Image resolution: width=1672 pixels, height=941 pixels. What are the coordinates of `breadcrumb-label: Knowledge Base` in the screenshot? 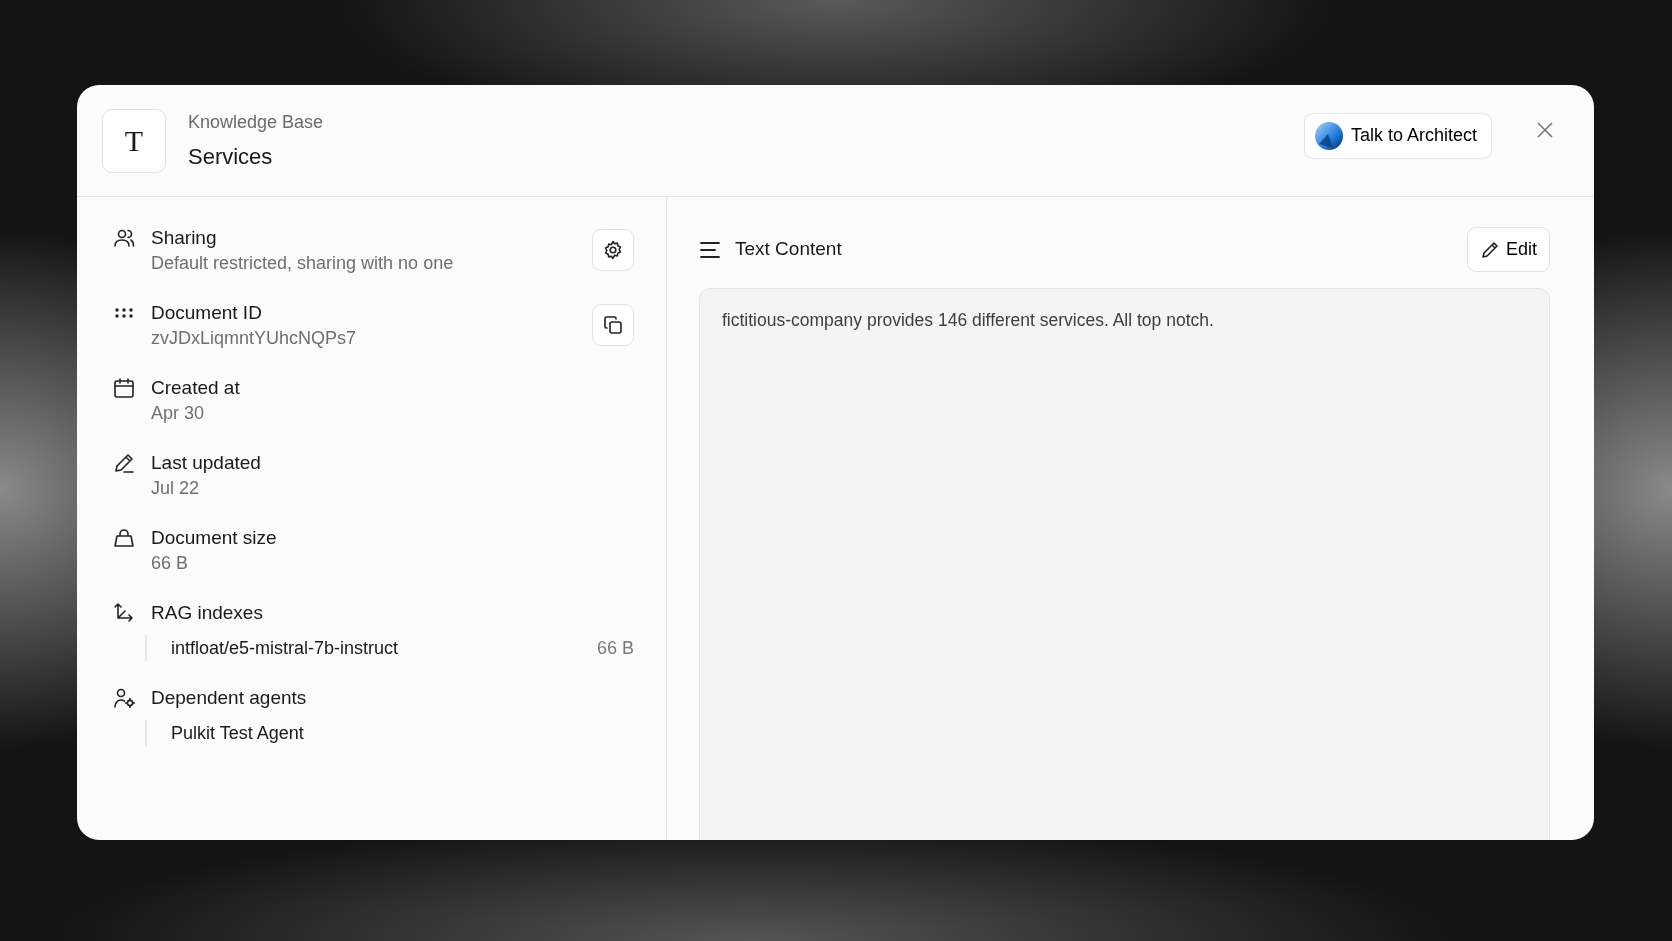 It's located at (256, 122).